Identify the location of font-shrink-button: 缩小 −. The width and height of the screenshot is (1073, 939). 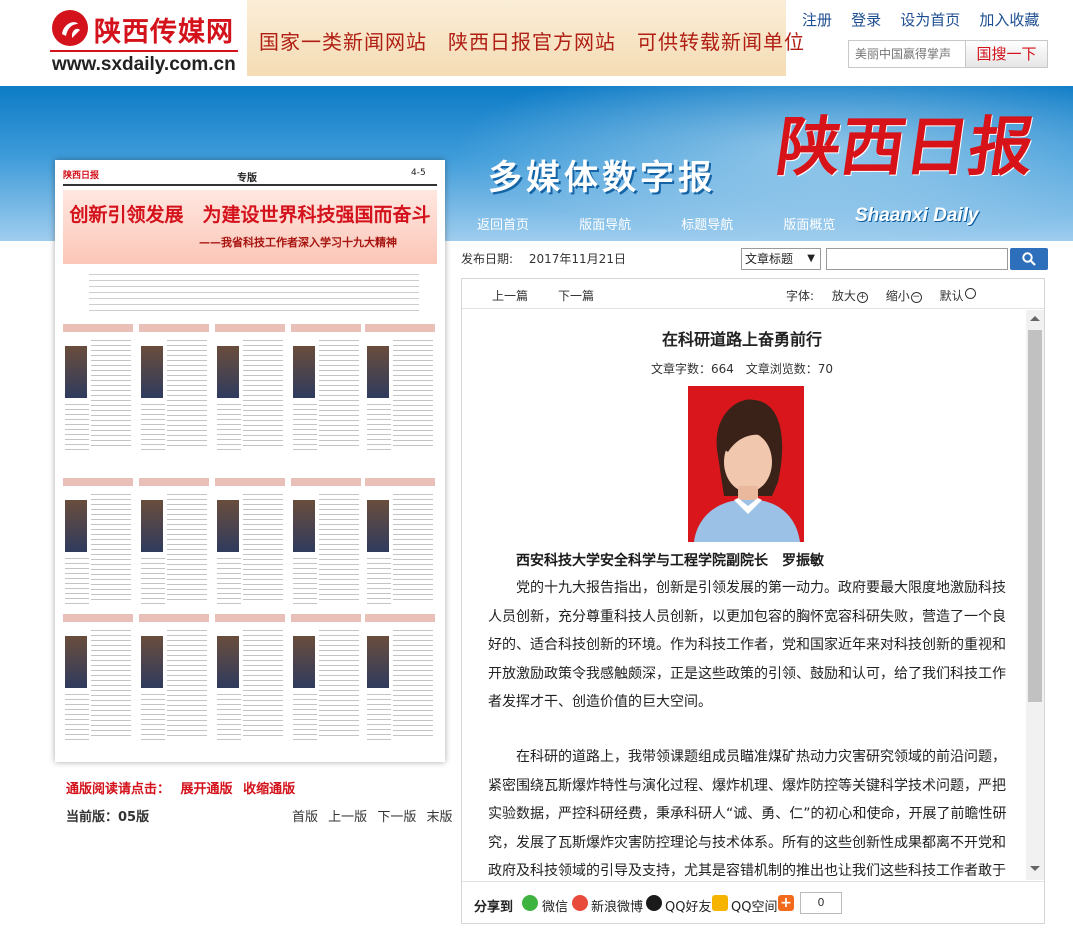
(904, 296).